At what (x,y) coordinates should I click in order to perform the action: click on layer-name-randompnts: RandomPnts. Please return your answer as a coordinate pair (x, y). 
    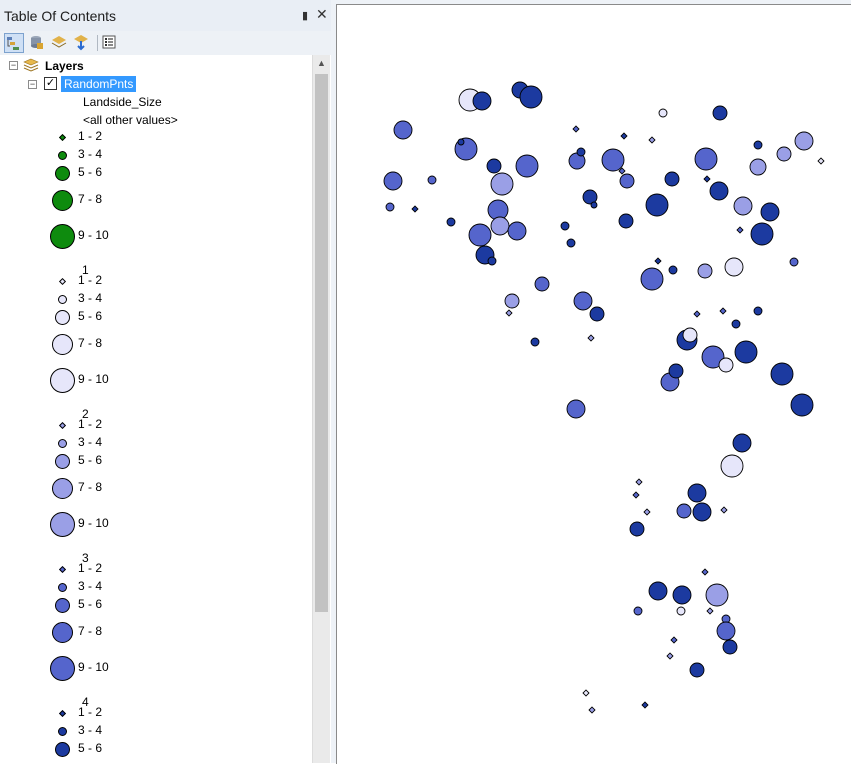
    Looking at the image, I should click on (99, 84).